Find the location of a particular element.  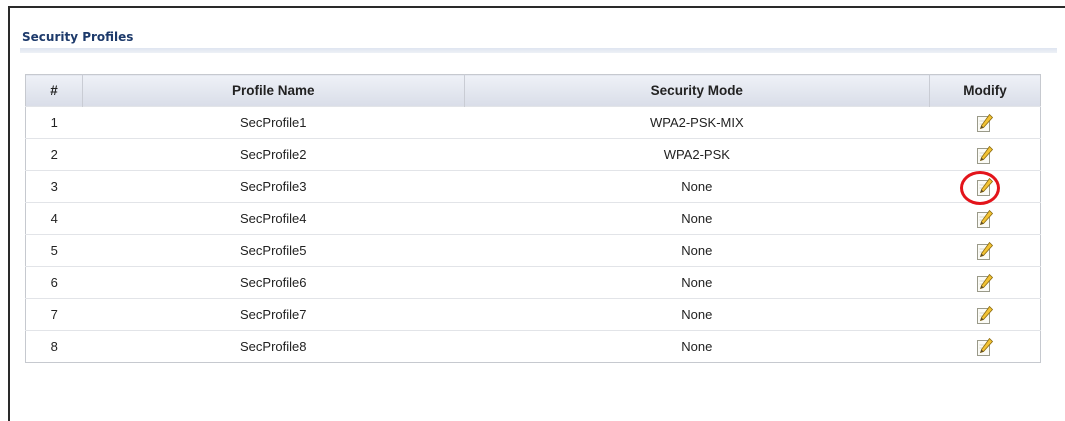

security-mode: WPA2-PSK is located at coordinates (697, 154).